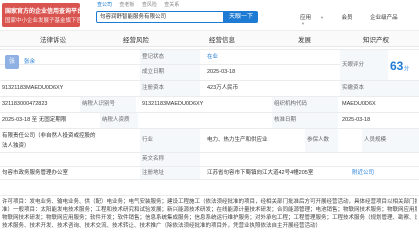  I want to click on search-button: 天眼一下, so click(241, 17).